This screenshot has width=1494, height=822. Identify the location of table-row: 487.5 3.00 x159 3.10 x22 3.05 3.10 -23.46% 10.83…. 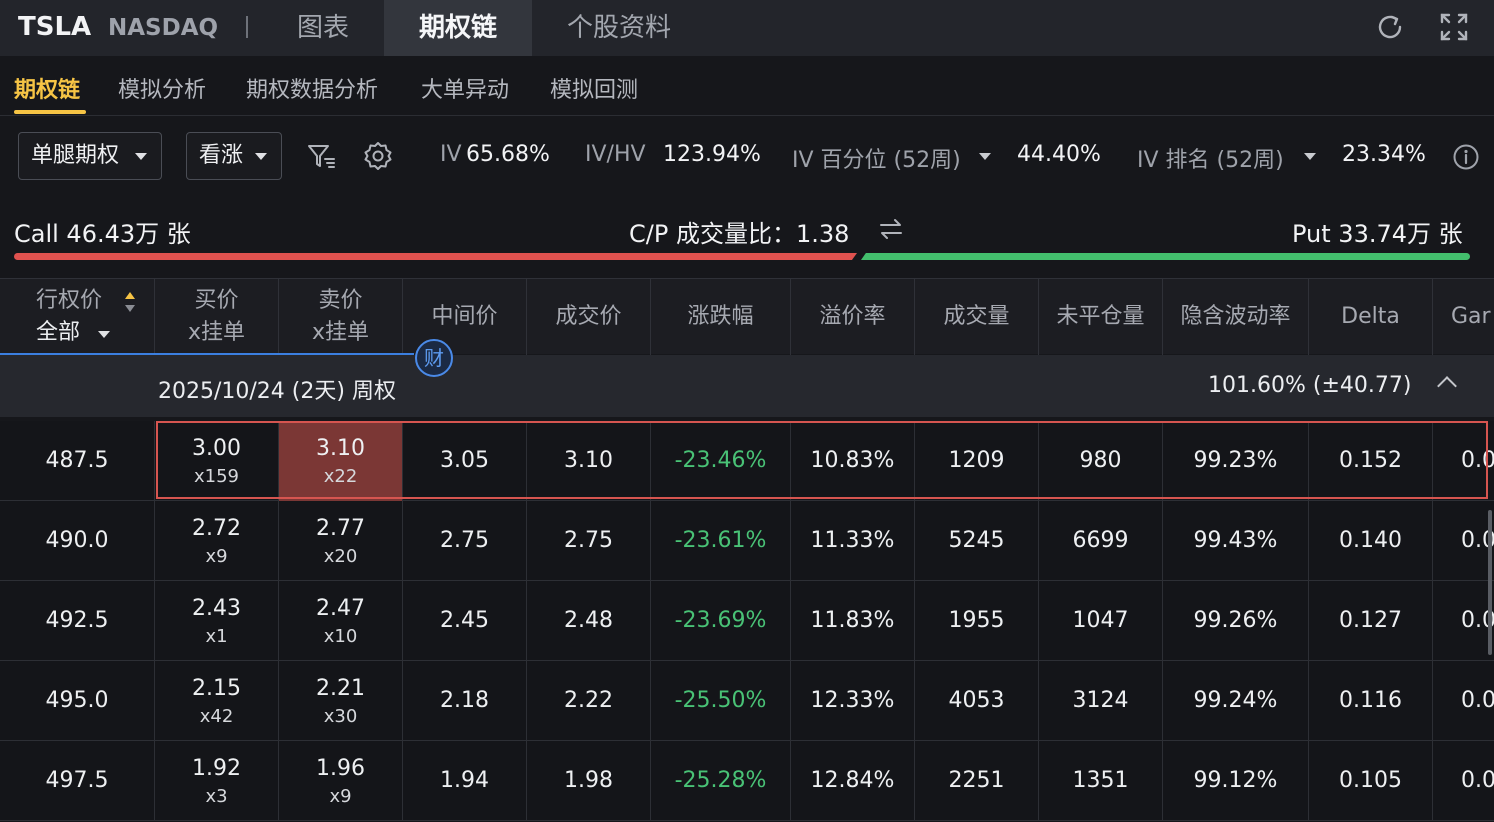
(747, 461).